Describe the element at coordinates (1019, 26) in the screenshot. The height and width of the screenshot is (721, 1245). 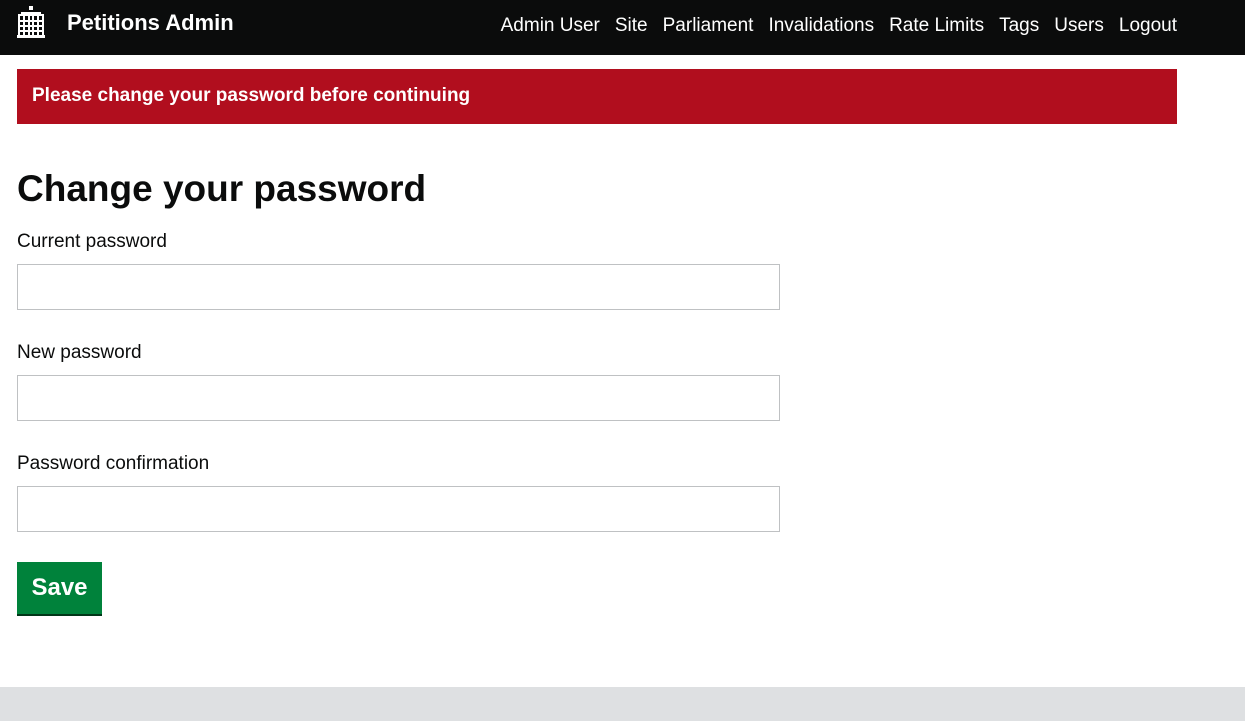
I see `nav-tags: Tags` at that location.